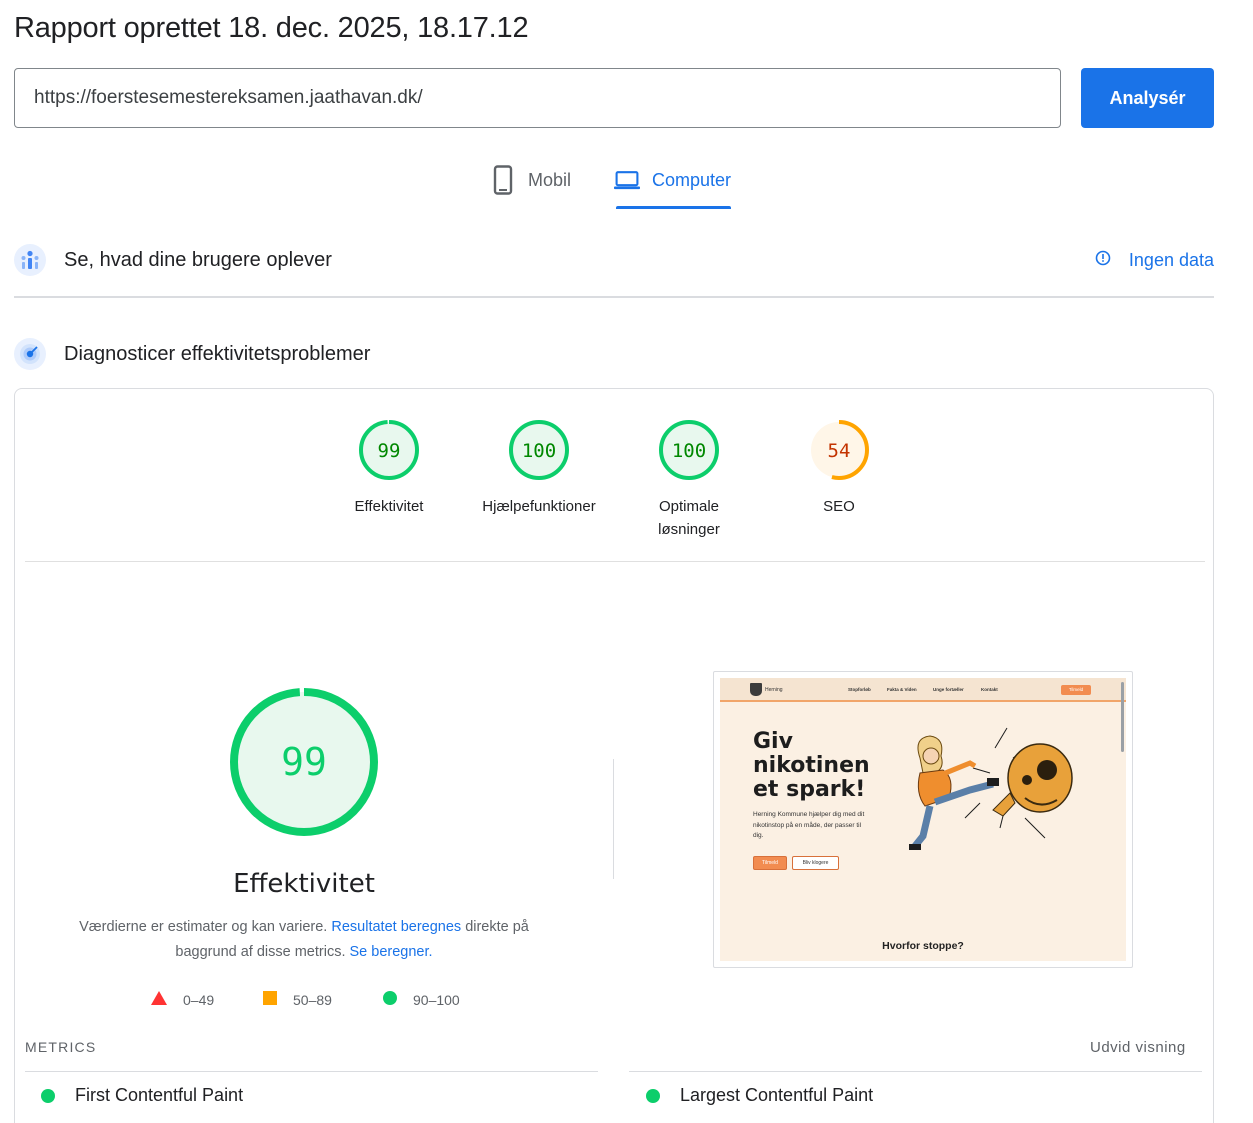 This screenshot has width=1253, height=1123. I want to click on lab-data-section: Diagnosticer effektivitetsproblemer, so click(614, 354).